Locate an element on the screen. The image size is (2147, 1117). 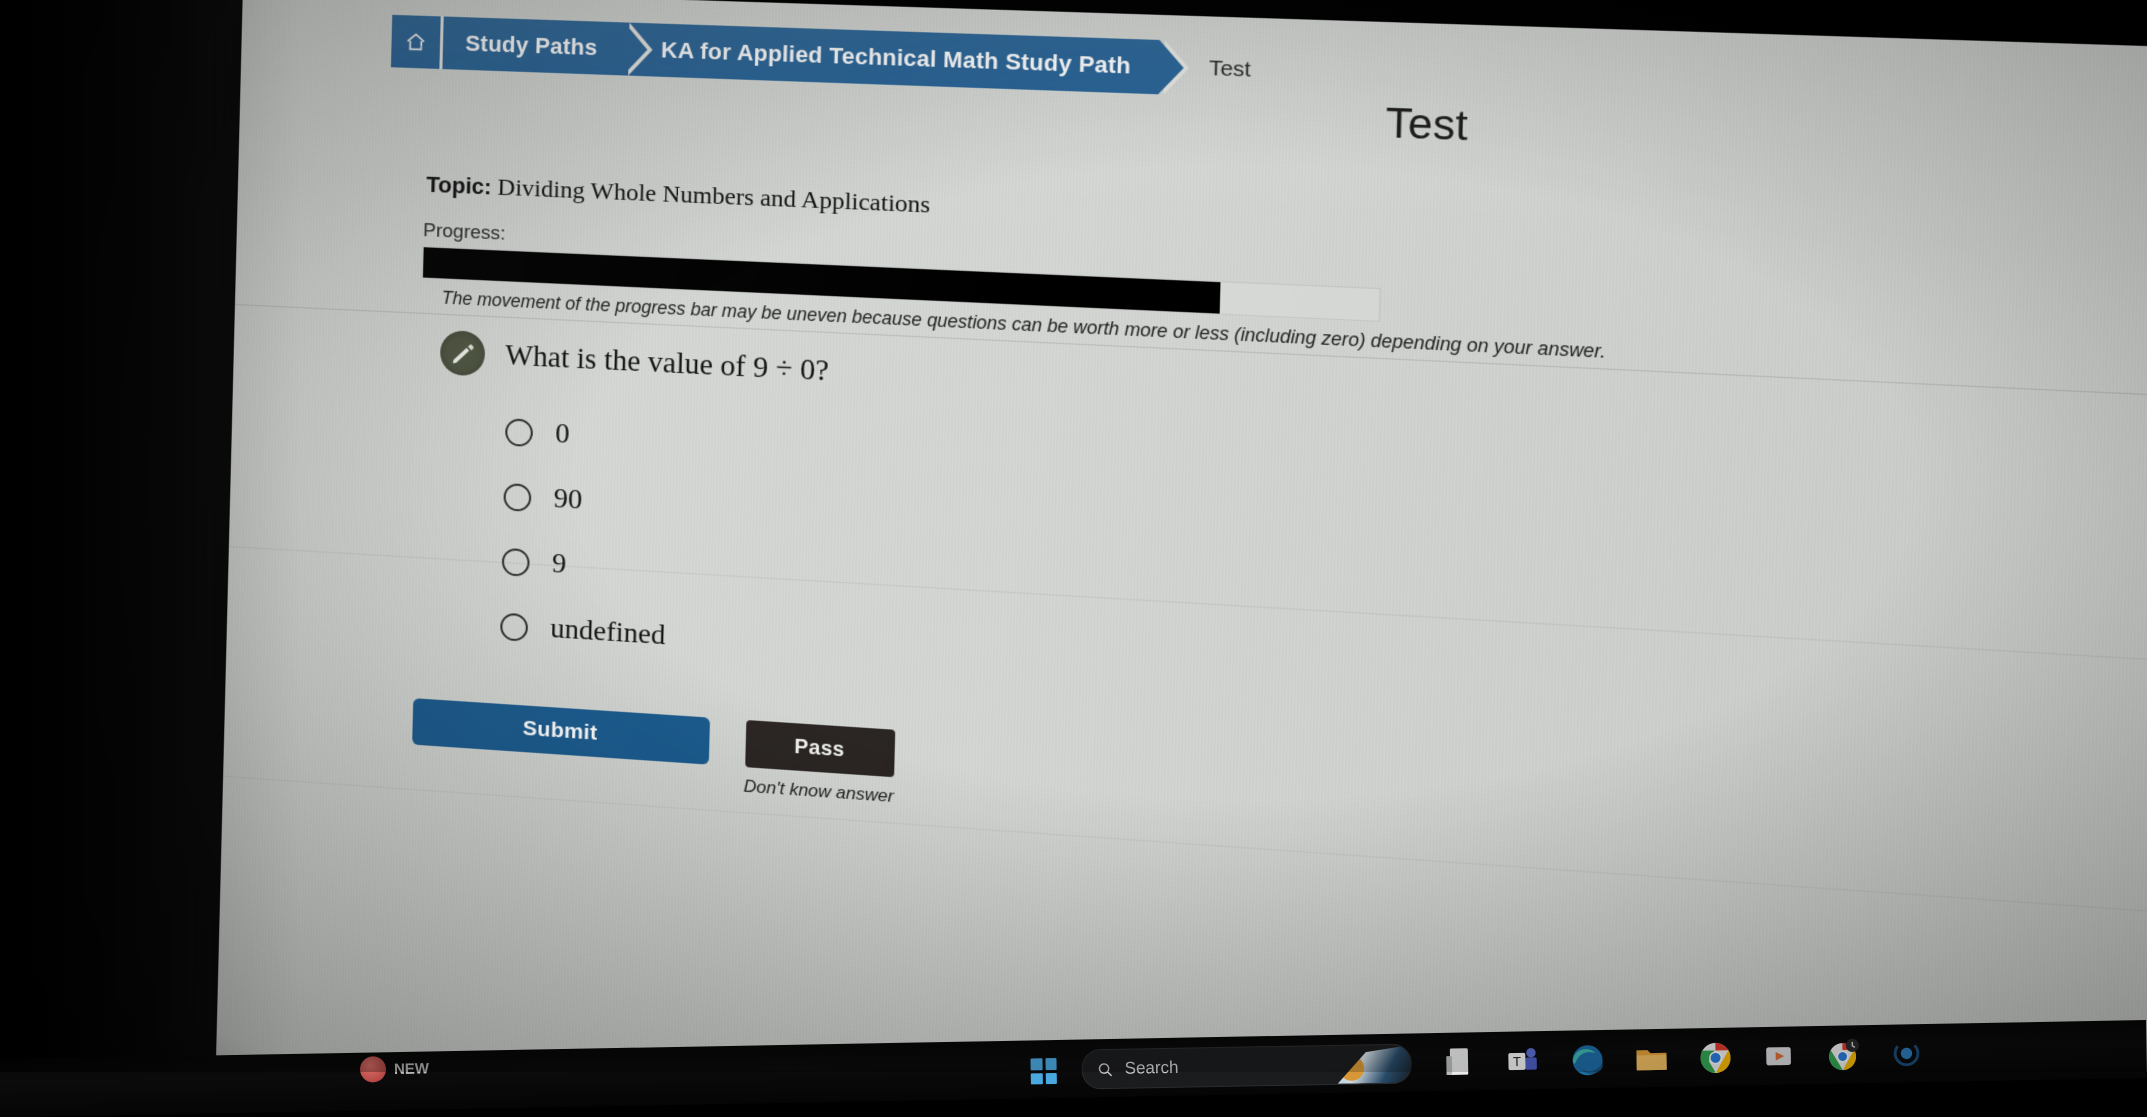
svg-text: T is located at coordinates (1517, 1061).